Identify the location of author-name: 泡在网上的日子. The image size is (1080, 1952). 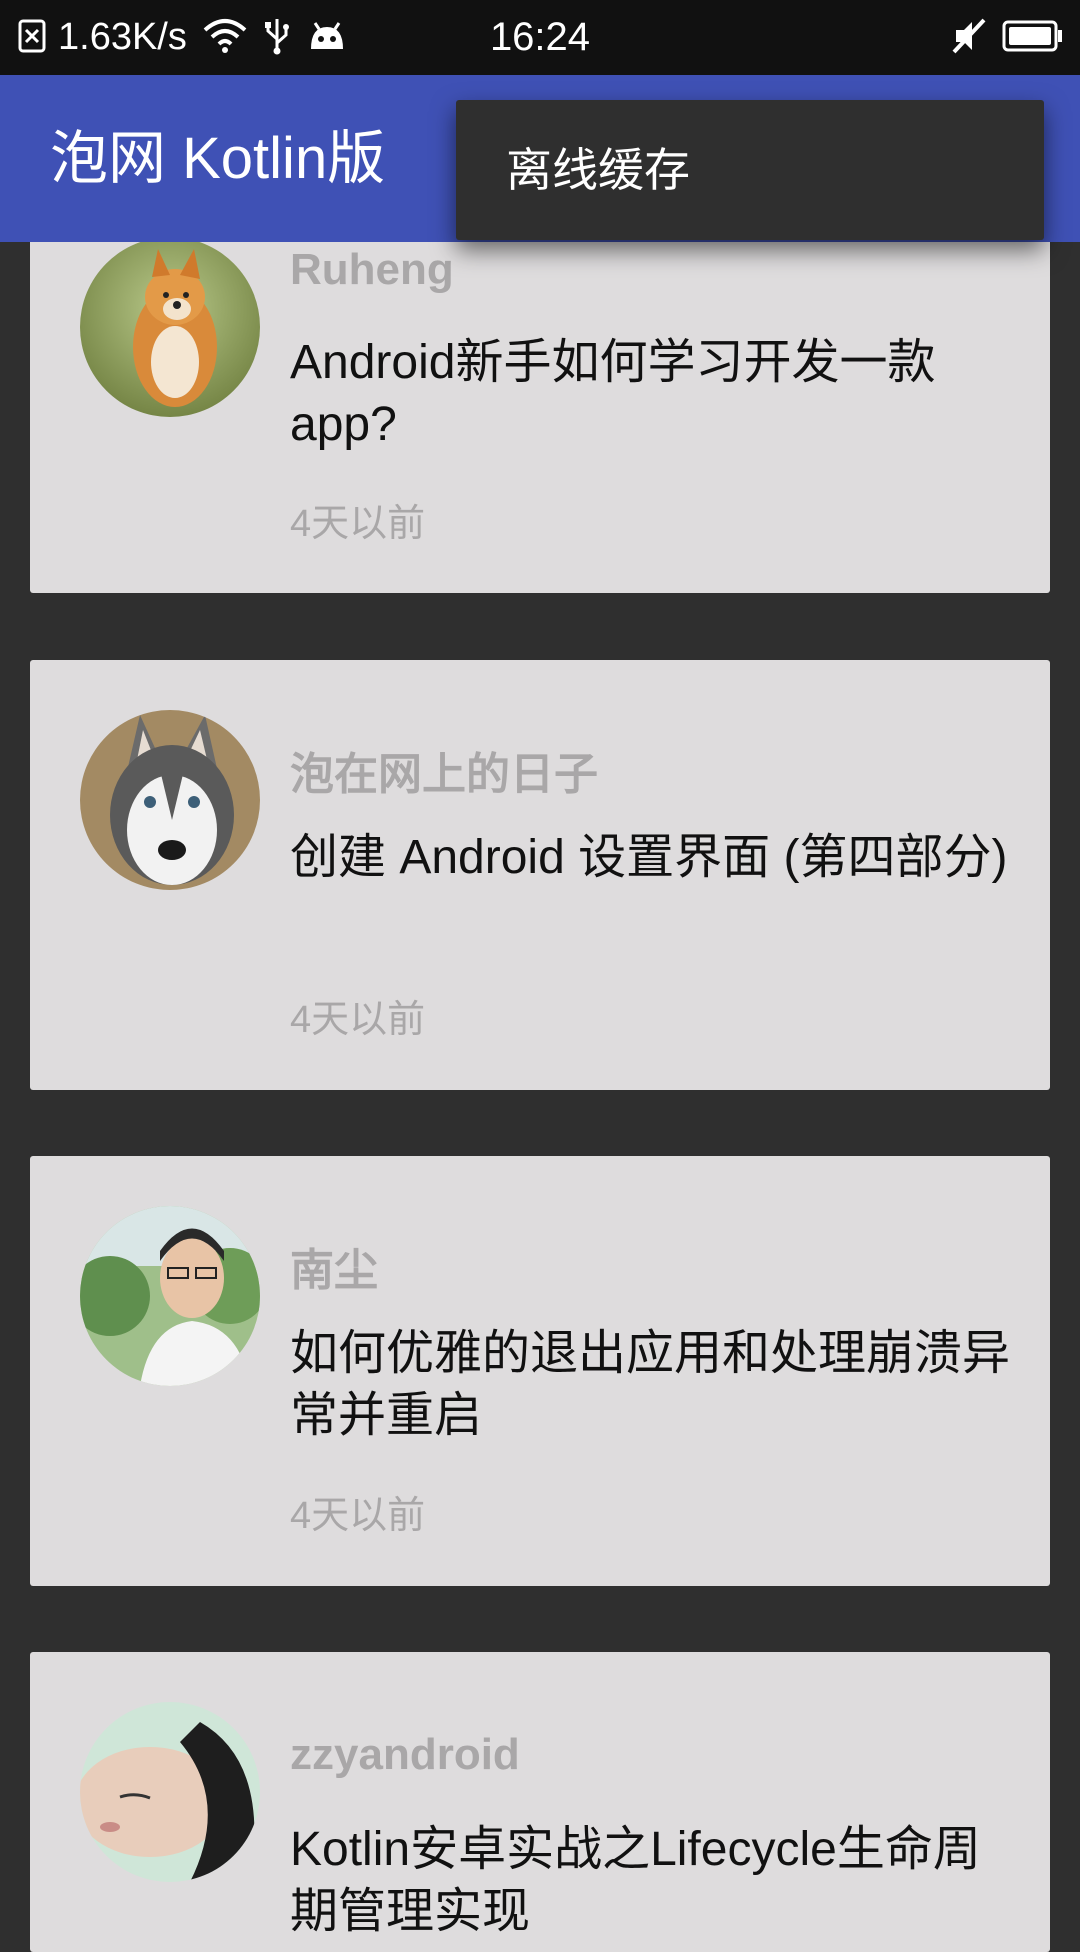
(444, 774).